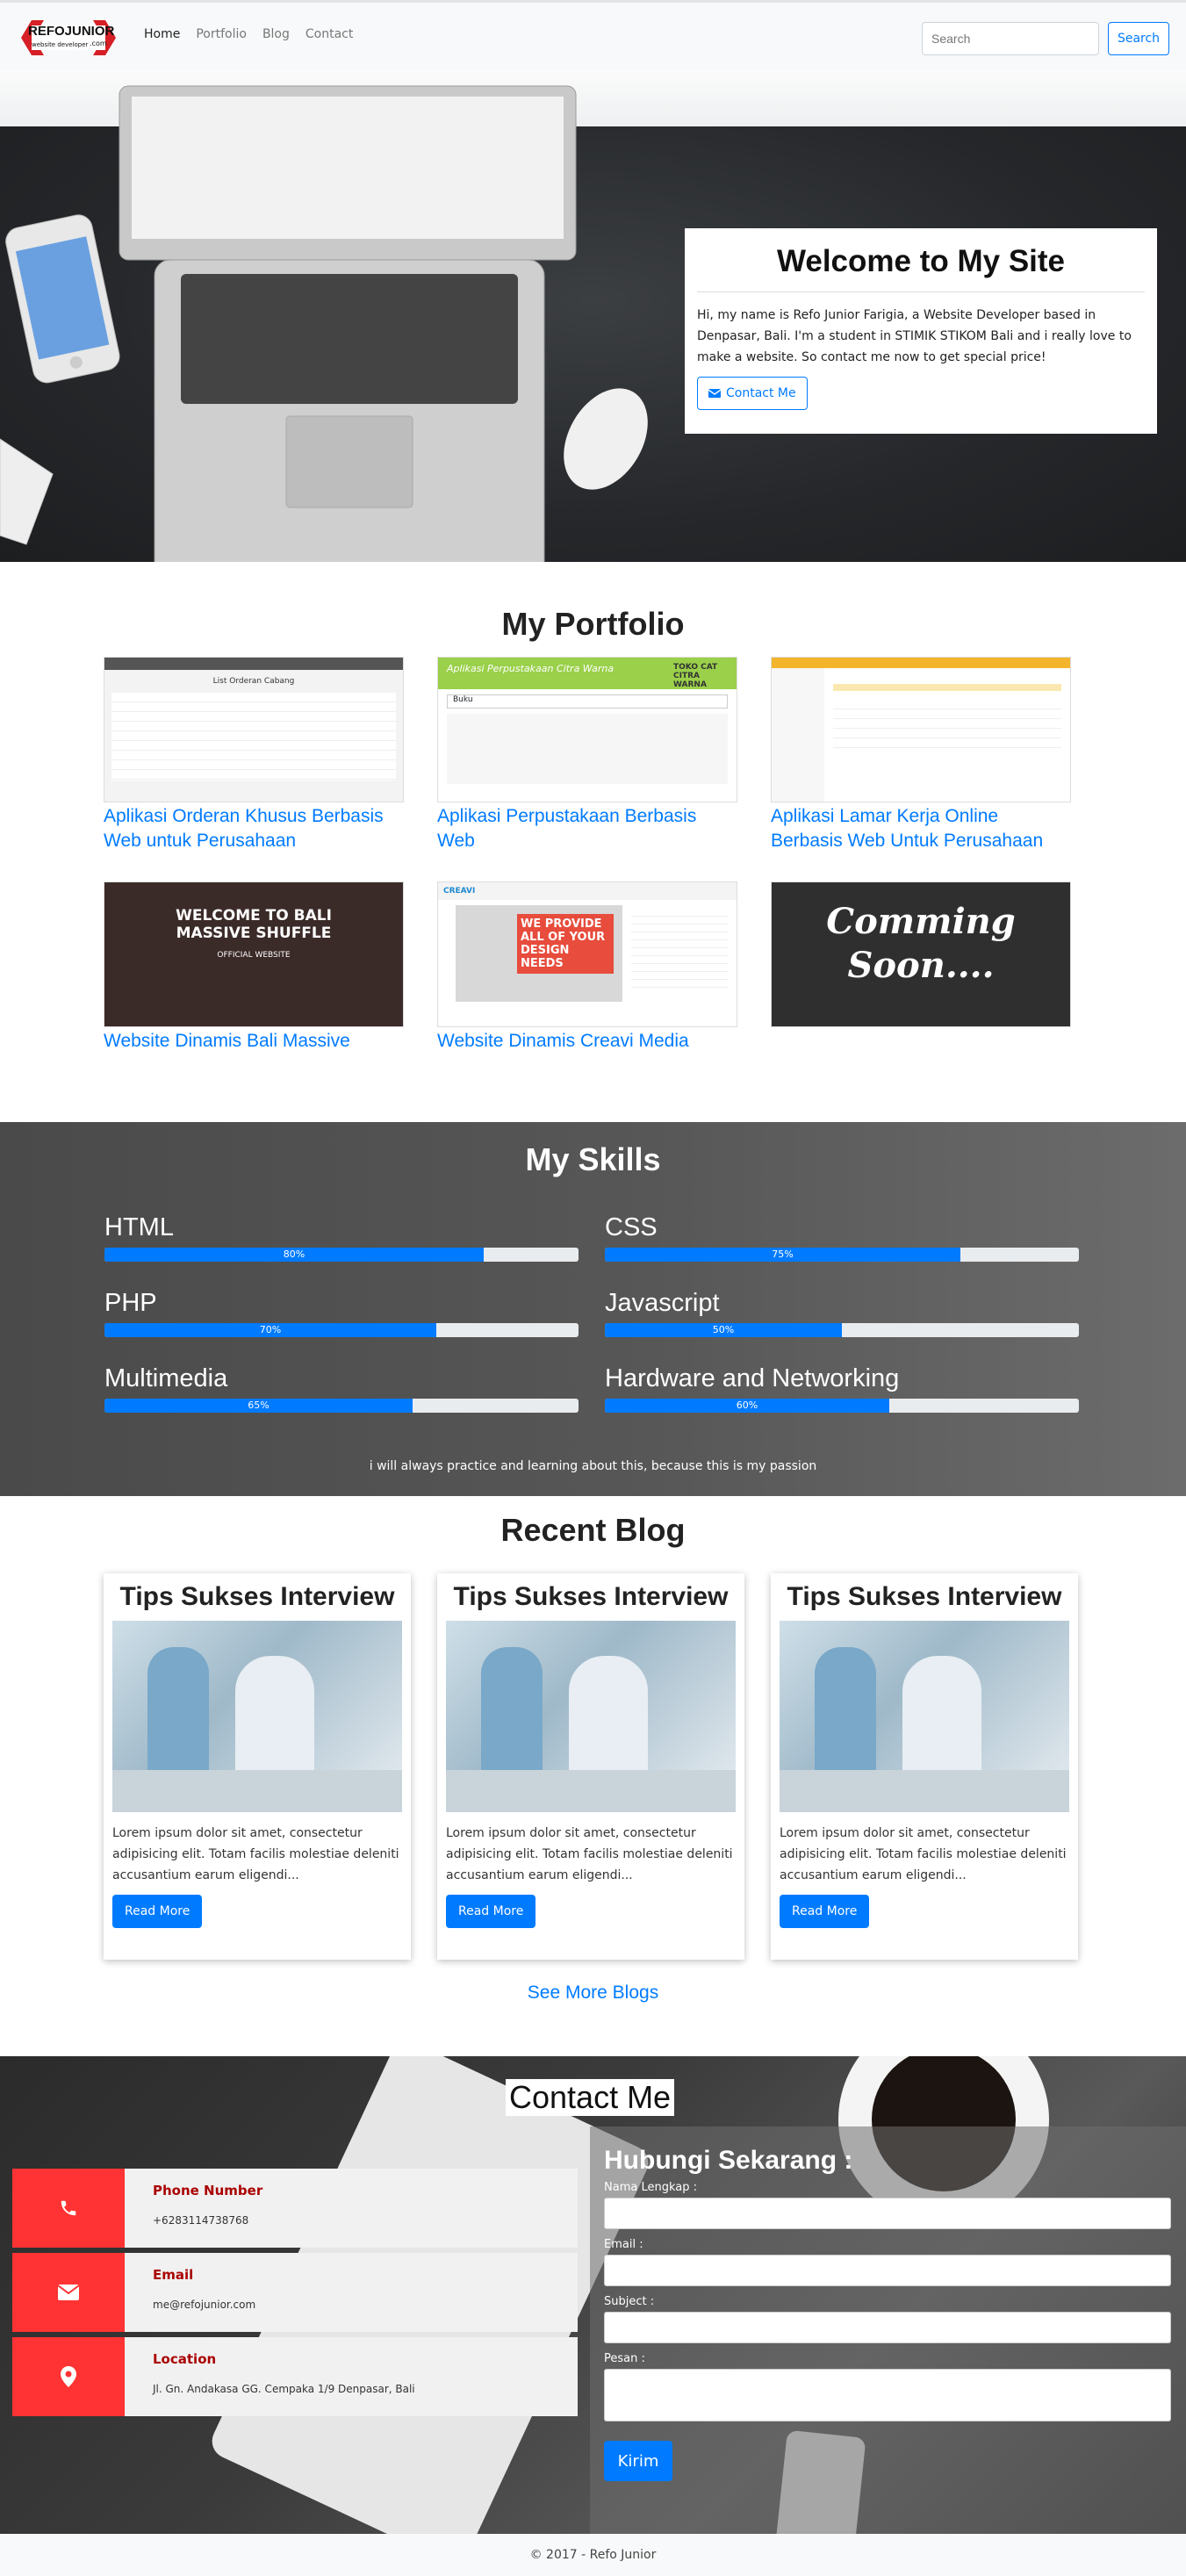 The image size is (1186, 2576). What do you see at coordinates (276, 34) in the screenshot?
I see `nav-link-blog: Blog` at bounding box center [276, 34].